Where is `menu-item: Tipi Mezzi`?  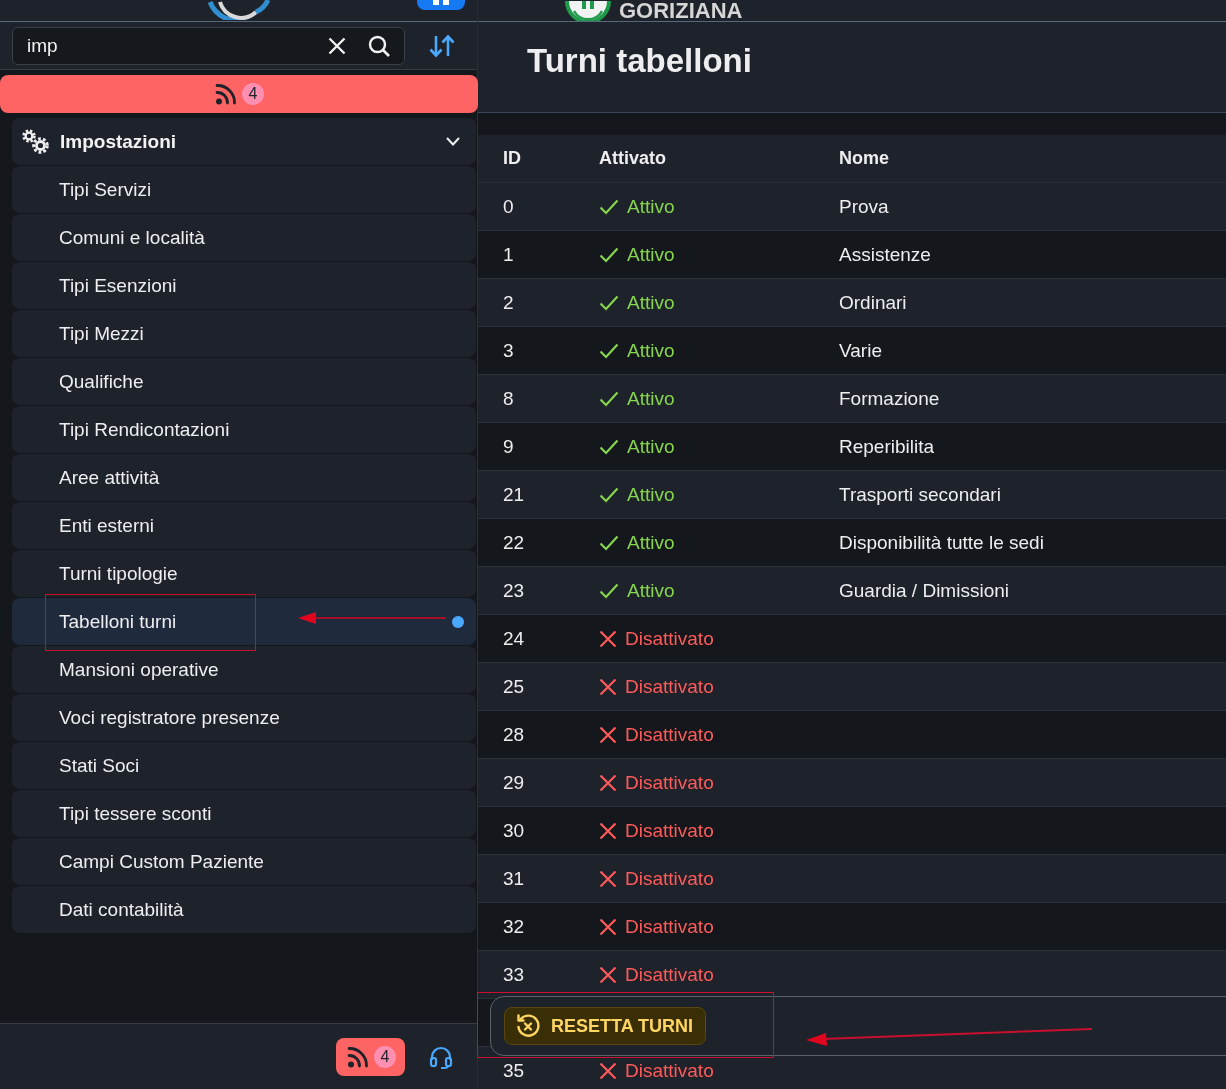
menu-item: Tipi Mezzi is located at coordinates (244, 333).